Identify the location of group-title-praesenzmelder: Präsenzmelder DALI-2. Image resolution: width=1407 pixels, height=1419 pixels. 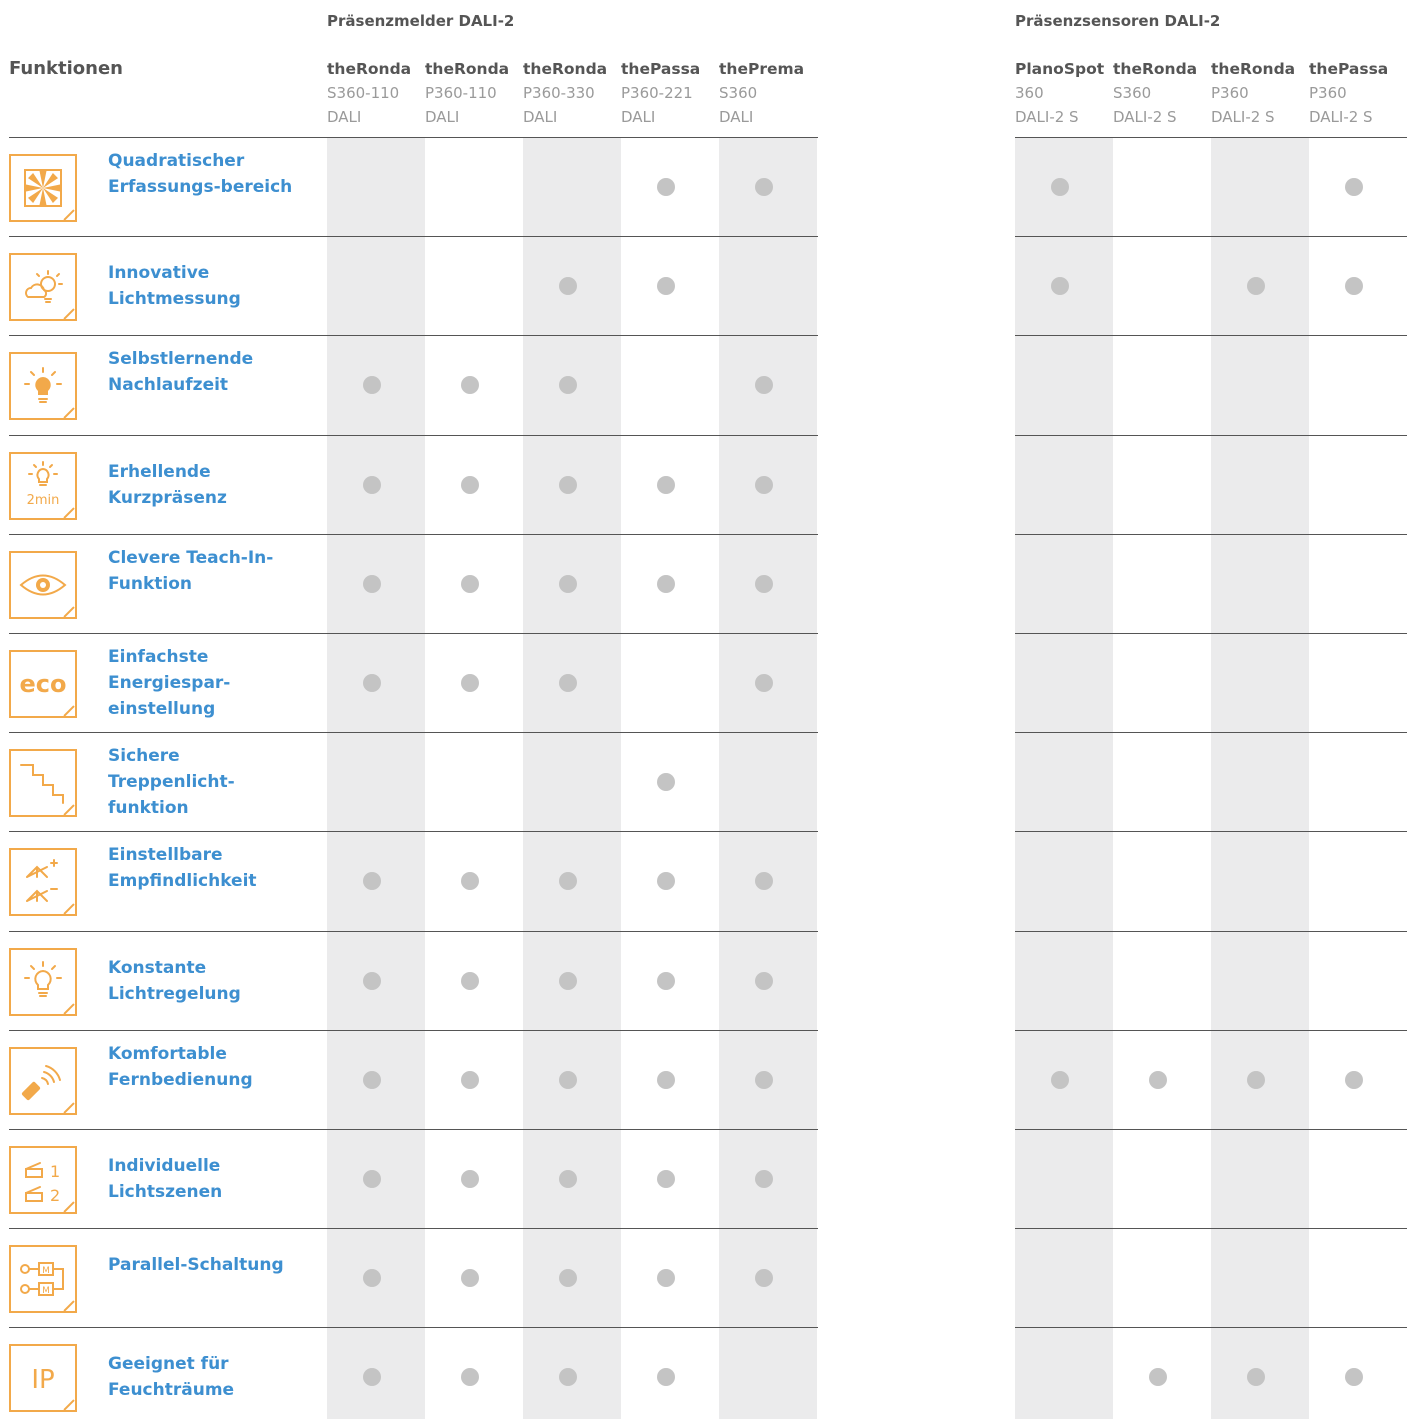
(421, 21).